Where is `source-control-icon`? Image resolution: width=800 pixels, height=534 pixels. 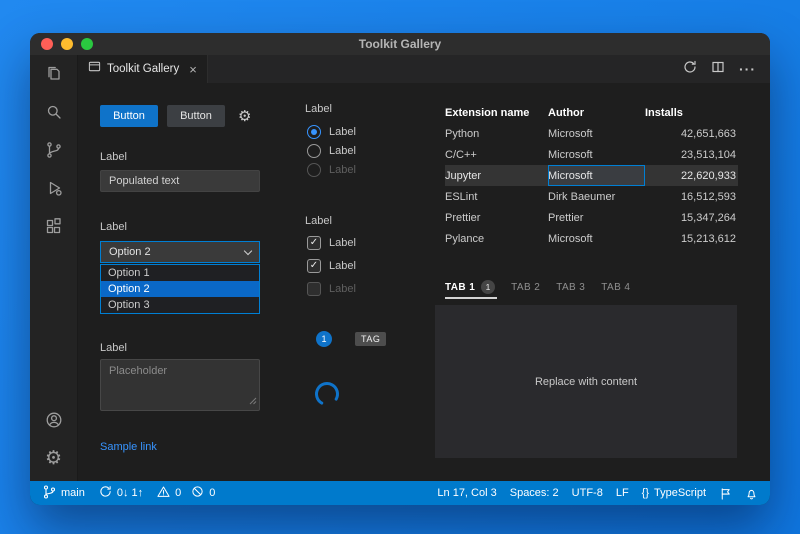
source-control-icon is located at coordinates (54, 150).